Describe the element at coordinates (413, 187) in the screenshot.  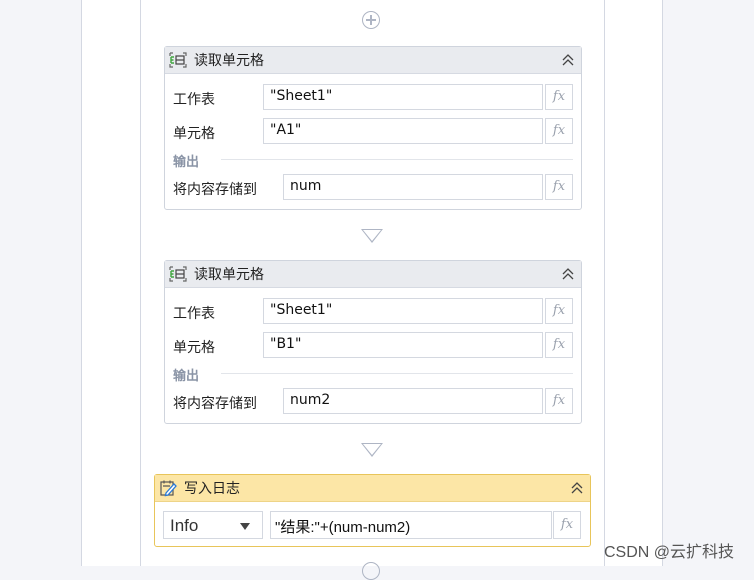
I see `store-variable-input: num` at that location.